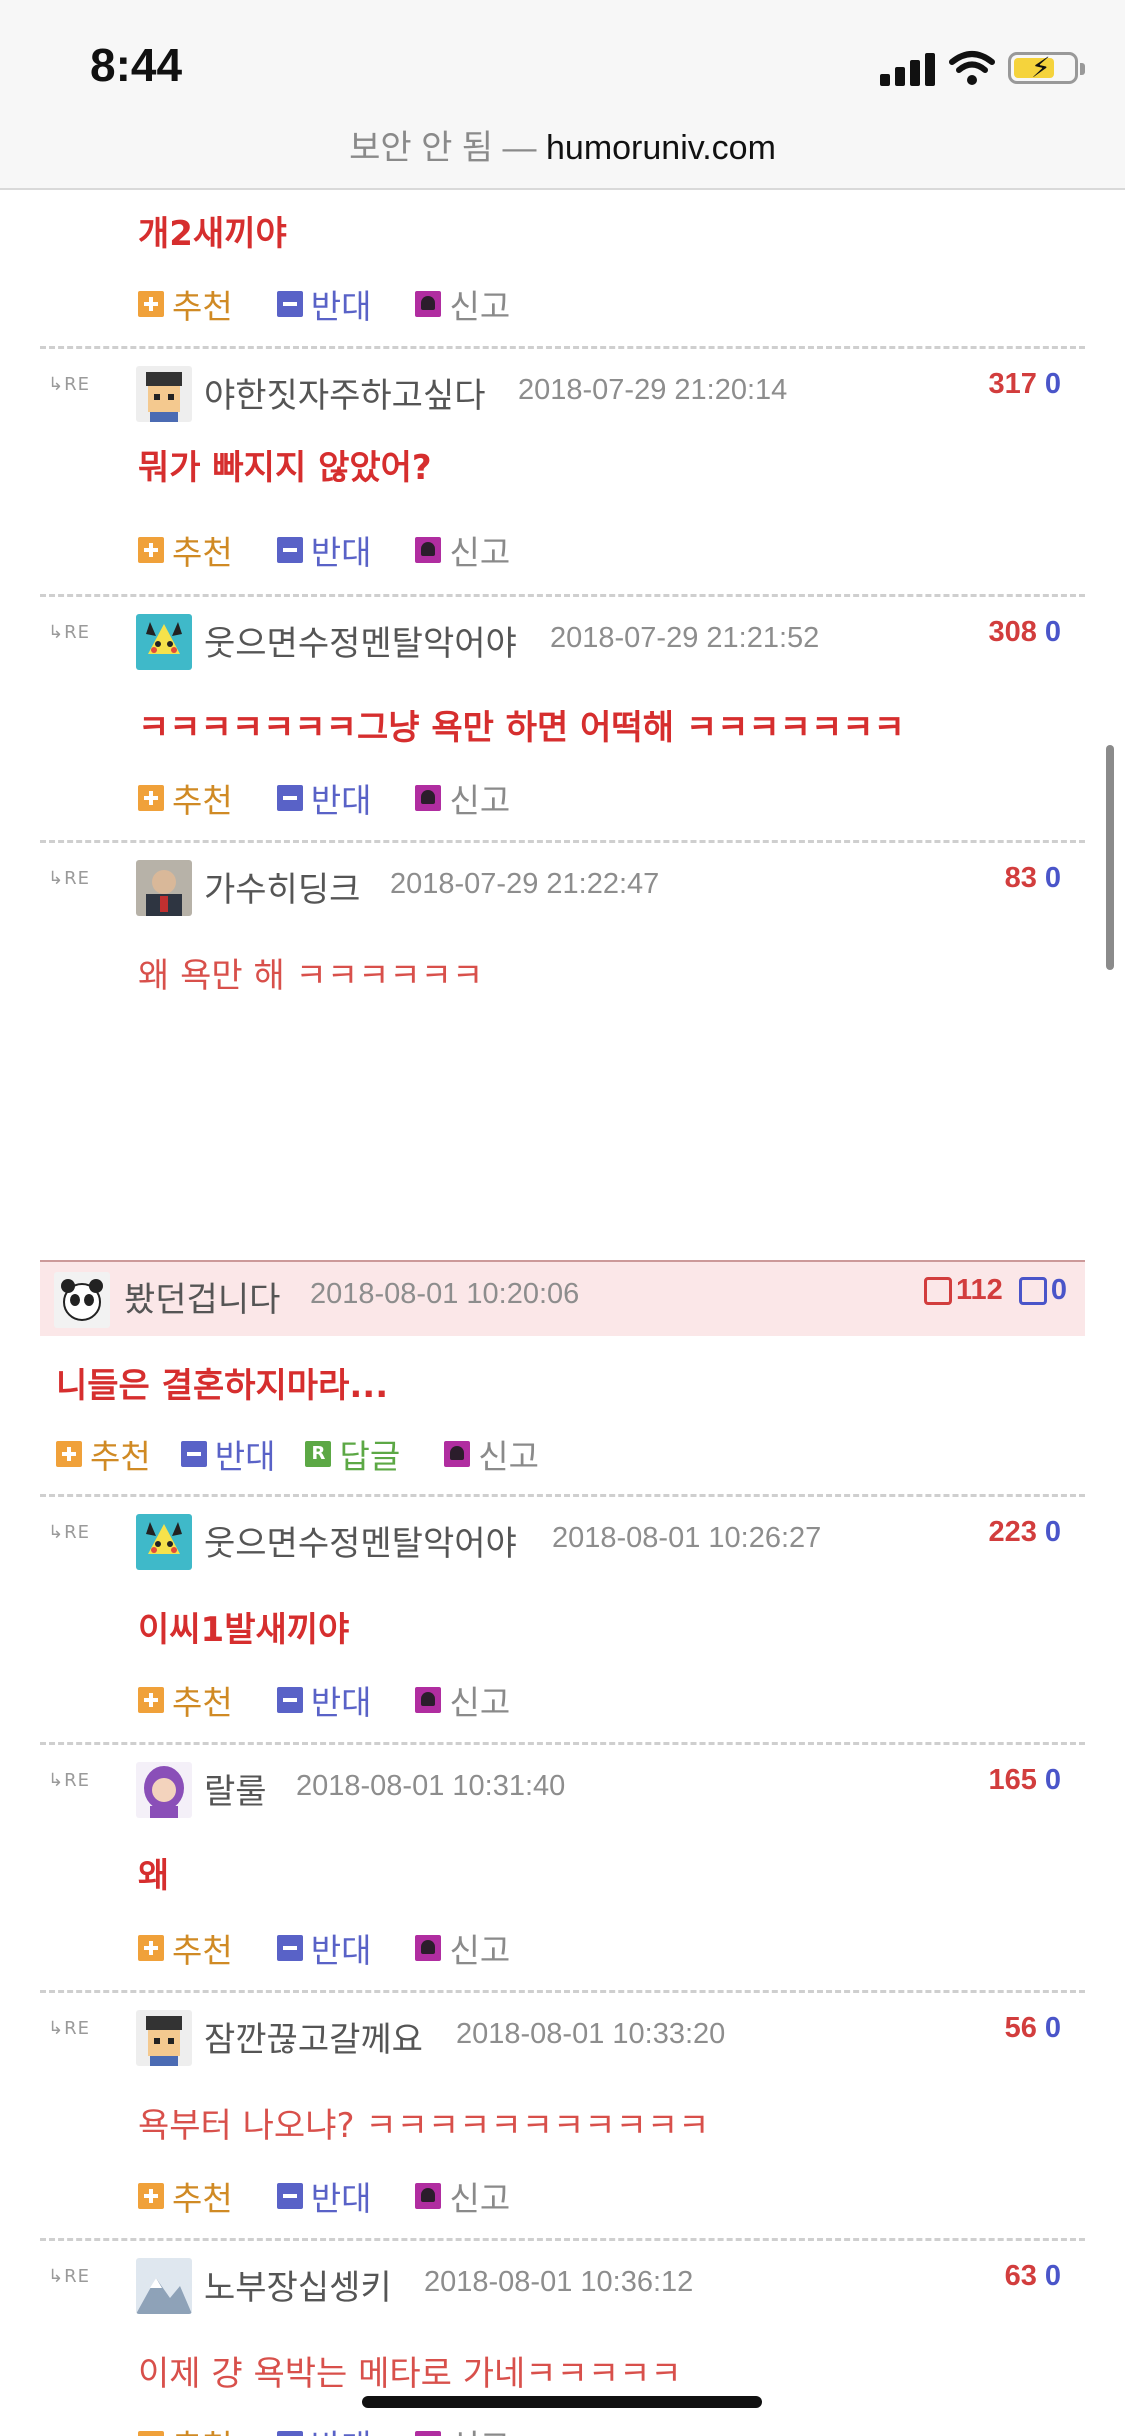 The image size is (1125, 2436). What do you see at coordinates (298, 2284) in the screenshot?
I see `nickname: 노부장십셍키` at bounding box center [298, 2284].